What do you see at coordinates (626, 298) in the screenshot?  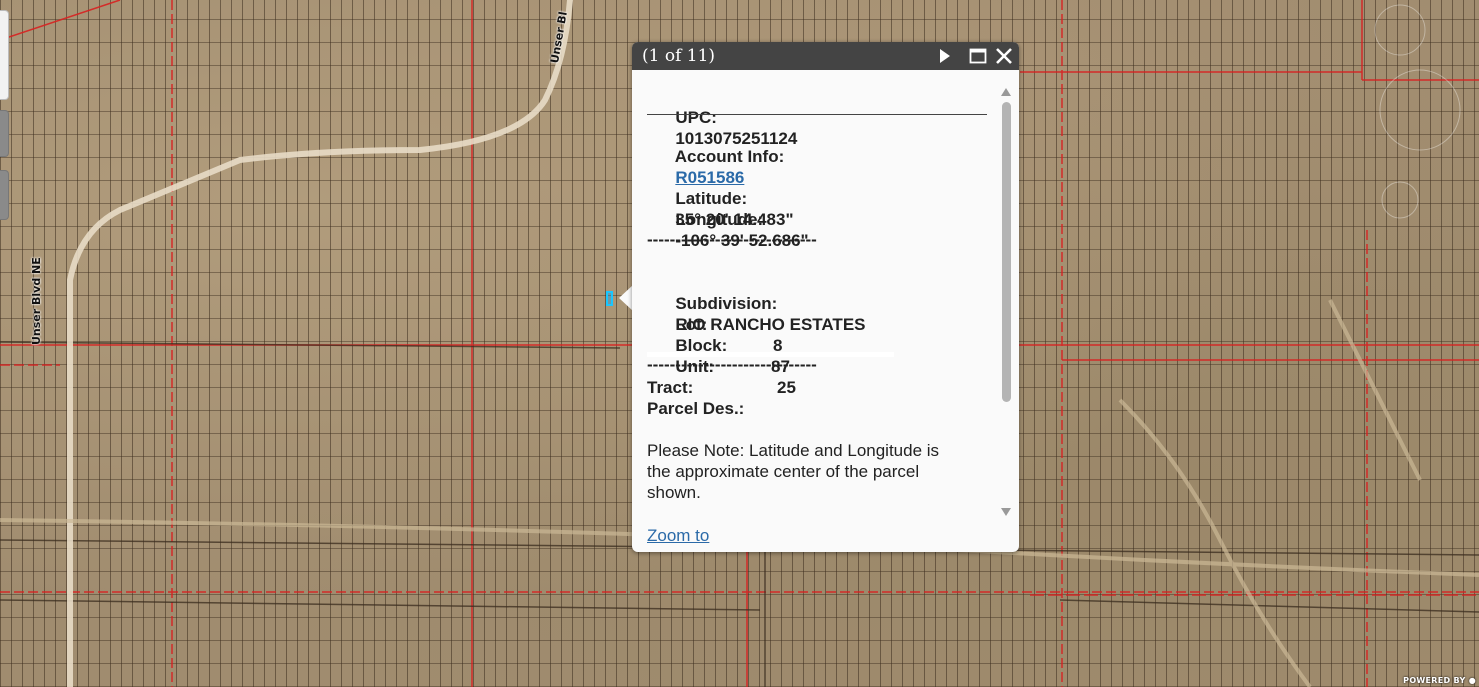 I see `popup-pointer` at bounding box center [626, 298].